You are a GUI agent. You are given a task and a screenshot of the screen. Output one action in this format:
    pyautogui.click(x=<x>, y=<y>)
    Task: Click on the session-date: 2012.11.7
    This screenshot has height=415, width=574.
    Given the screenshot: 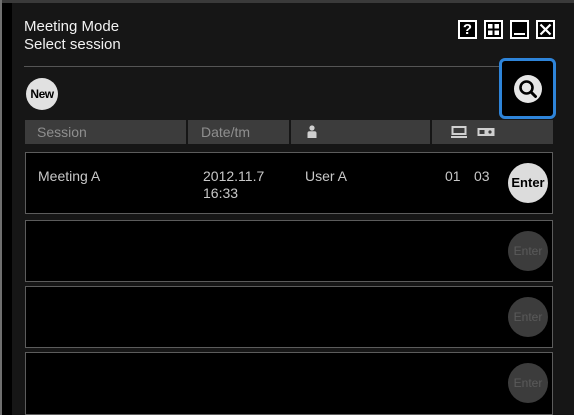 What is the action you would take?
    pyautogui.click(x=234, y=176)
    